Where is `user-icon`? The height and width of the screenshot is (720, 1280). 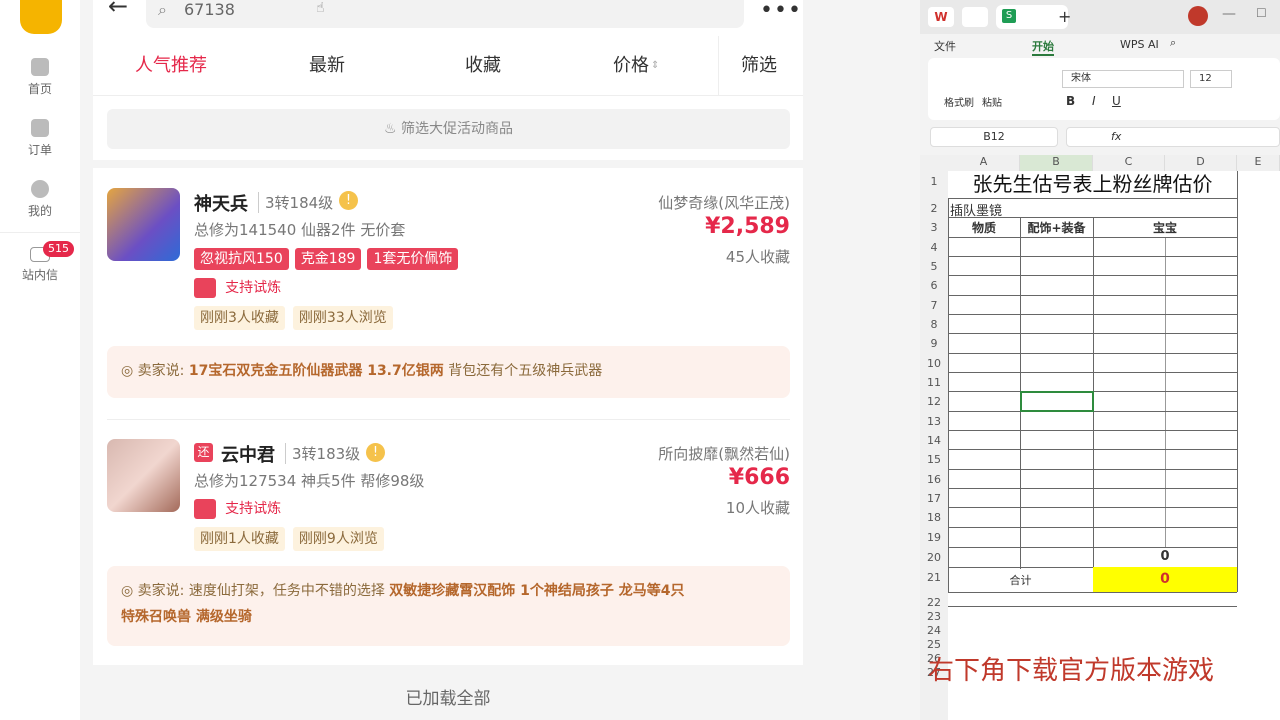 user-icon is located at coordinates (40, 189).